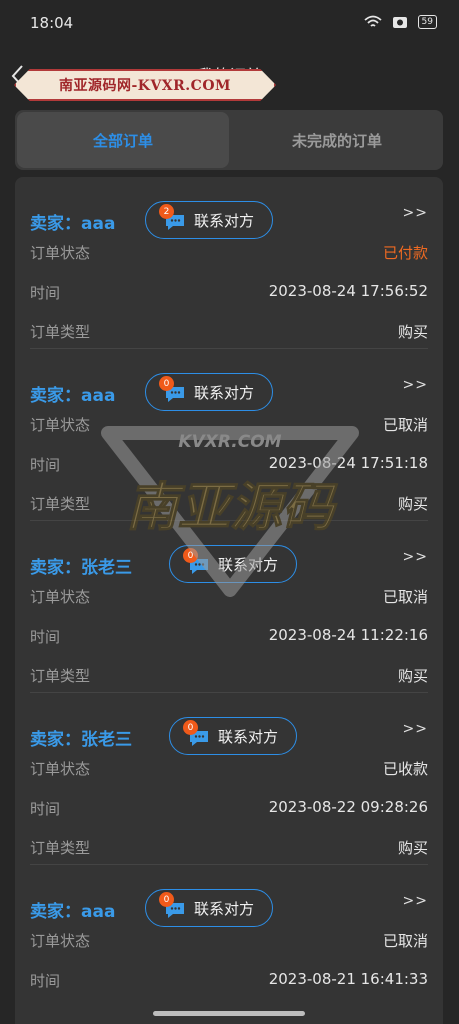 Image resolution: width=459 pixels, height=1024 pixels. I want to click on nav-bar: 我的订单 南亚源码网-KVXR.COM, so click(229, 79).